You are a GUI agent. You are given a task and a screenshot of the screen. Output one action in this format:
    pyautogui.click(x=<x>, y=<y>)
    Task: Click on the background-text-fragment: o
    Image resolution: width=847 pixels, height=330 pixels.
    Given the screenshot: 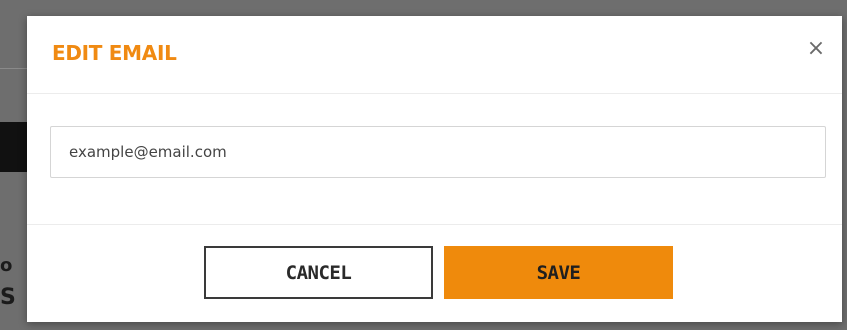 What is the action you would take?
    pyautogui.click(x=6, y=265)
    